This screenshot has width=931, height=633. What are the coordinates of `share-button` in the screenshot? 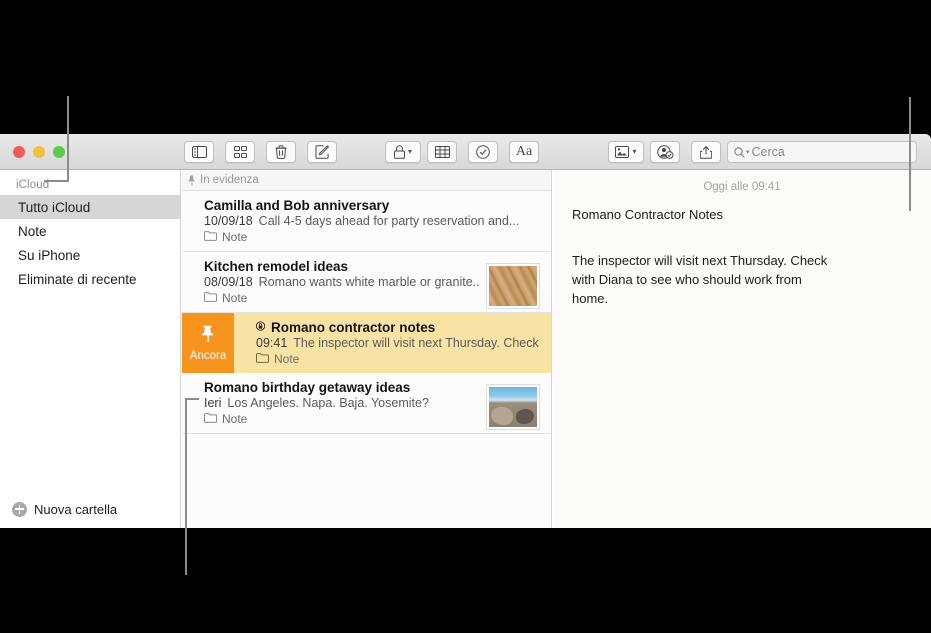 It's located at (706, 152).